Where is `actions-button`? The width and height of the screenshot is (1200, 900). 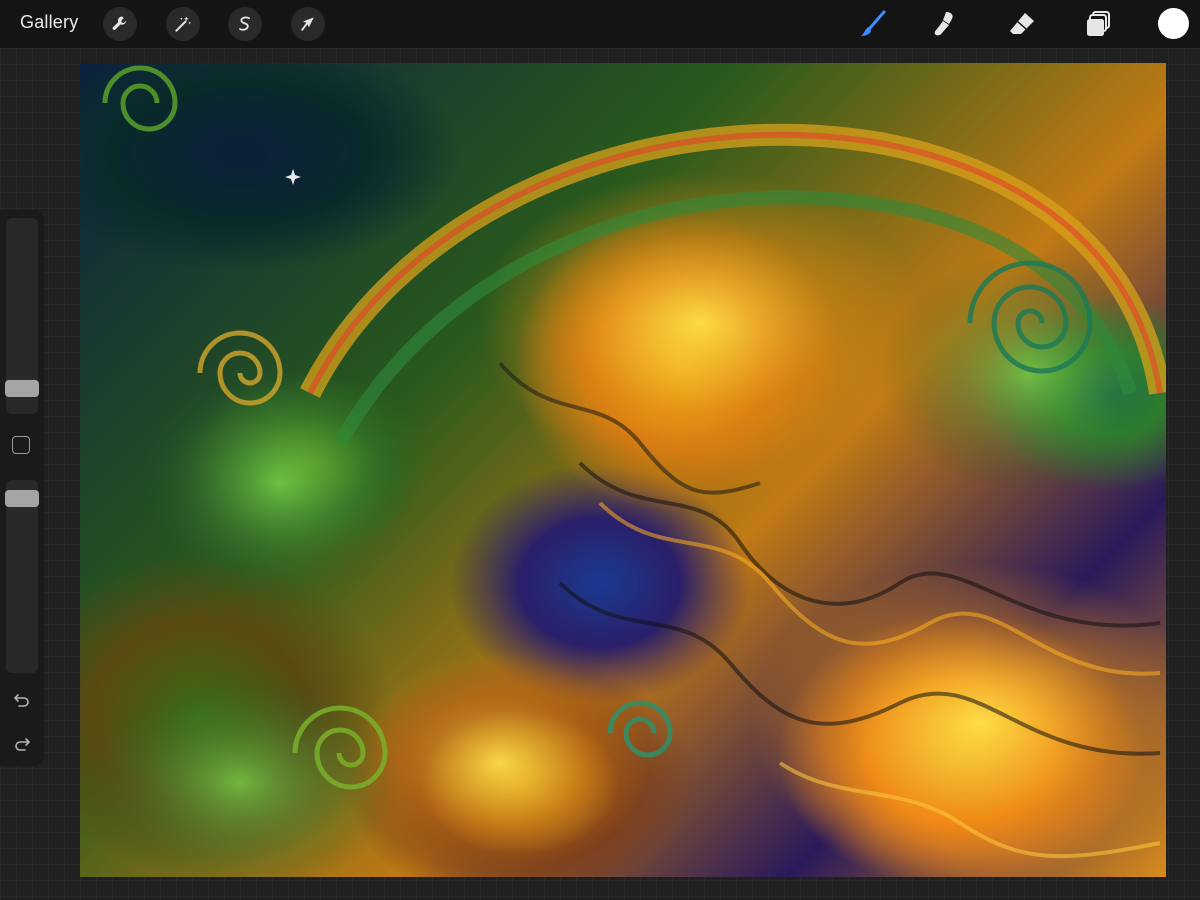
actions-button is located at coordinates (120, 24).